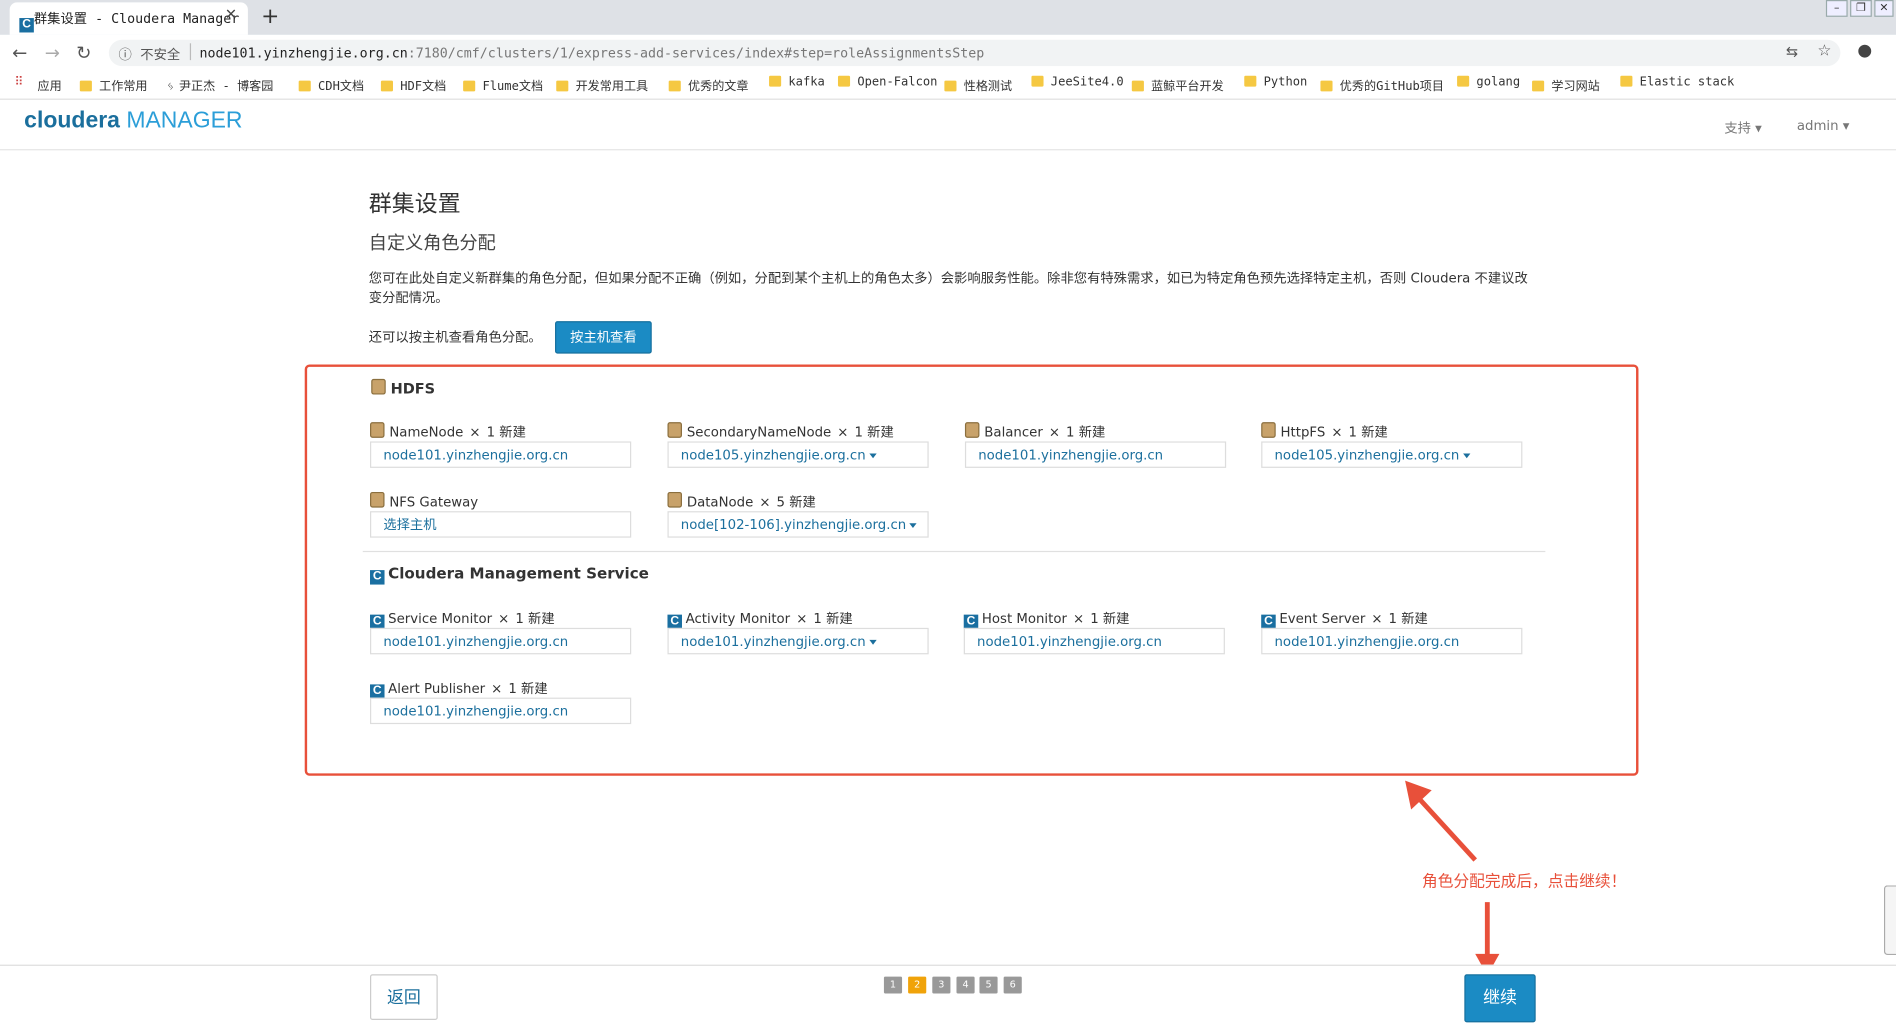 This screenshot has height=1033, width=1896. Describe the element at coordinates (1743, 127) in the screenshot. I see `support-menu: 支持 ▾` at that location.